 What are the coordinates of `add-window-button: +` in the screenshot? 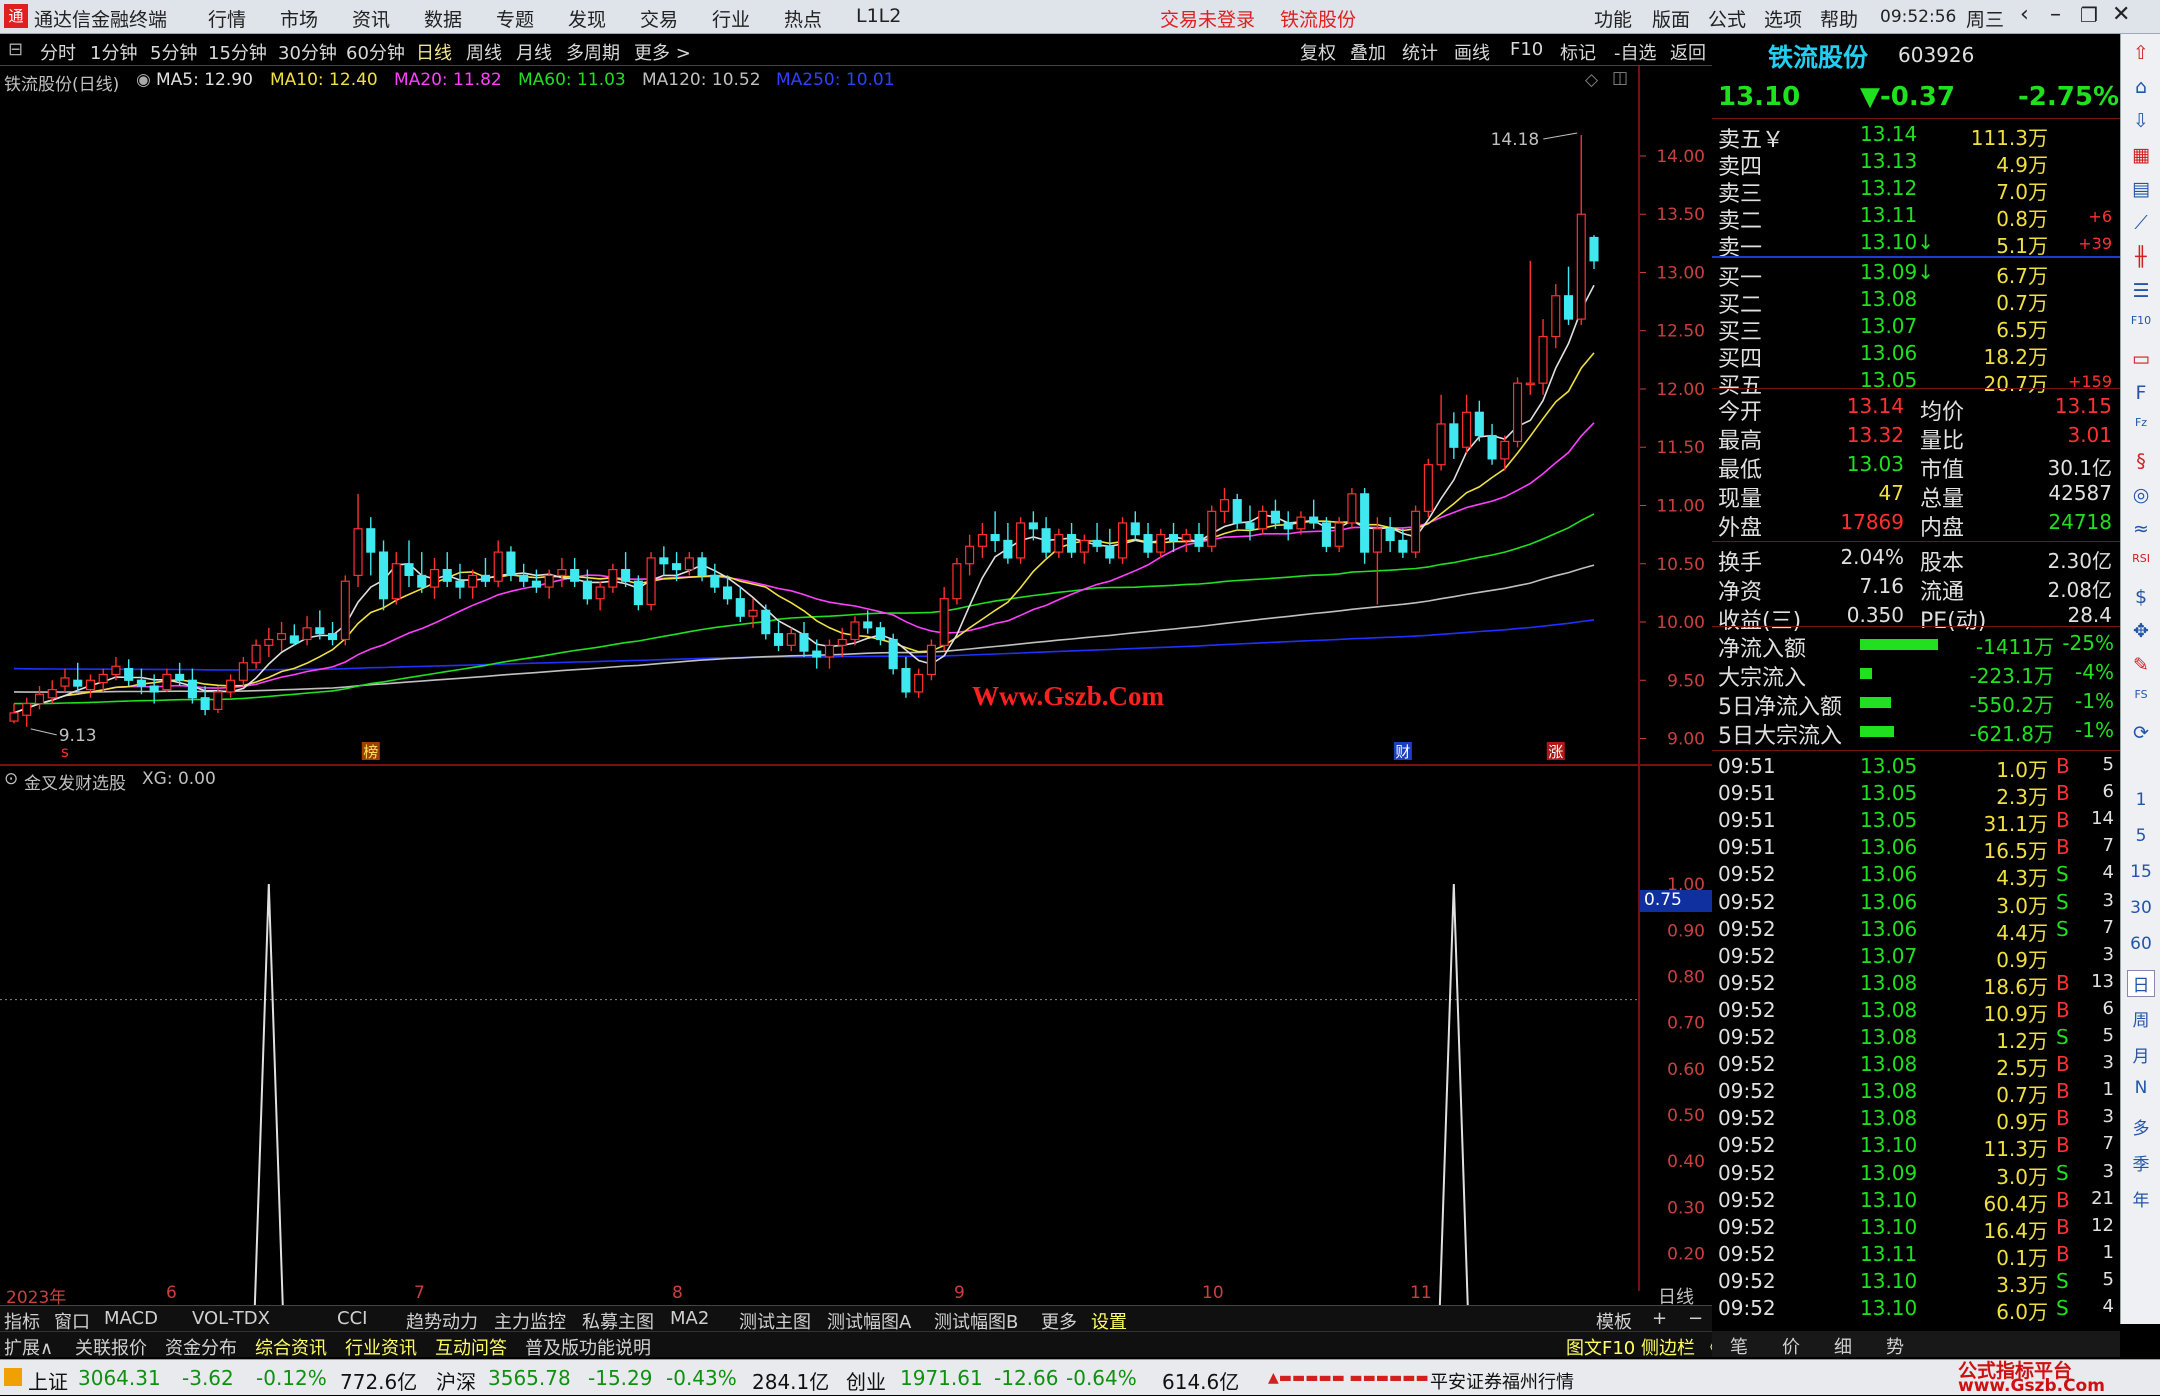 It's located at (1659, 1318).